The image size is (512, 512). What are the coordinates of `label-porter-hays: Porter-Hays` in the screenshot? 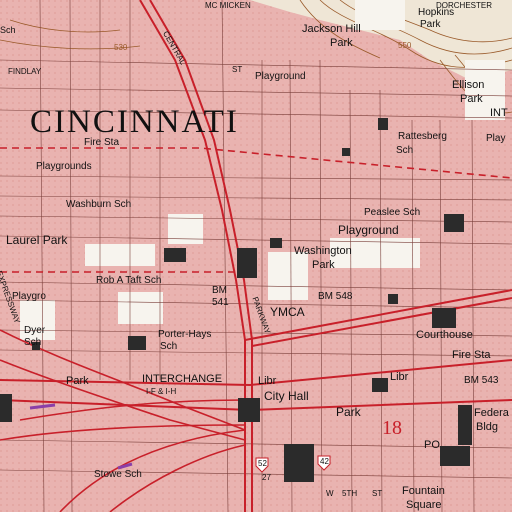 It's located at (185, 334).